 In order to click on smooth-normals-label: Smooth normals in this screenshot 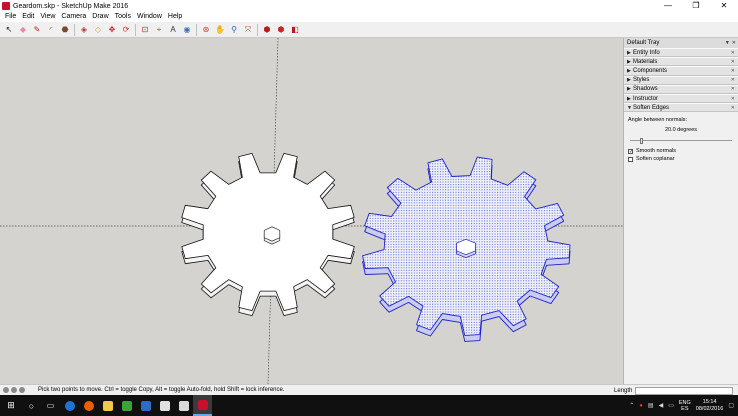, I will do `click(656, 151)`.